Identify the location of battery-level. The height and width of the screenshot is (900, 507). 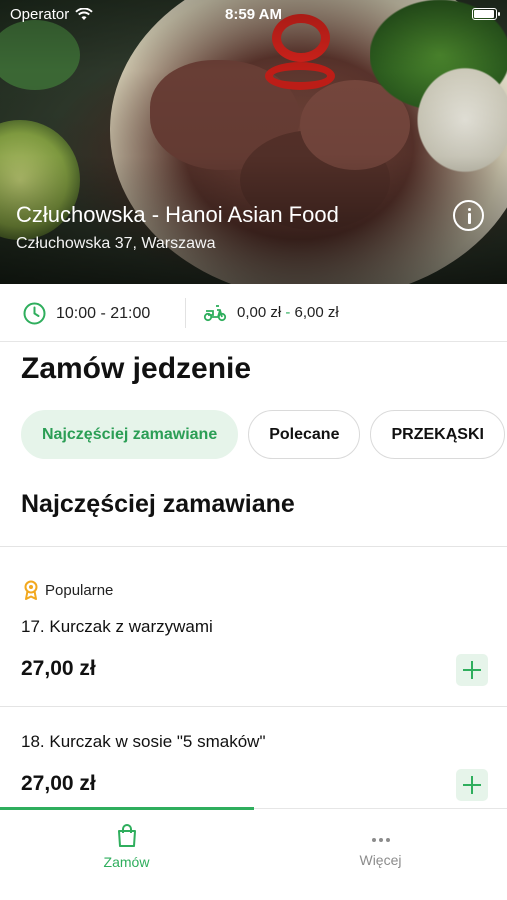
(484, 14).